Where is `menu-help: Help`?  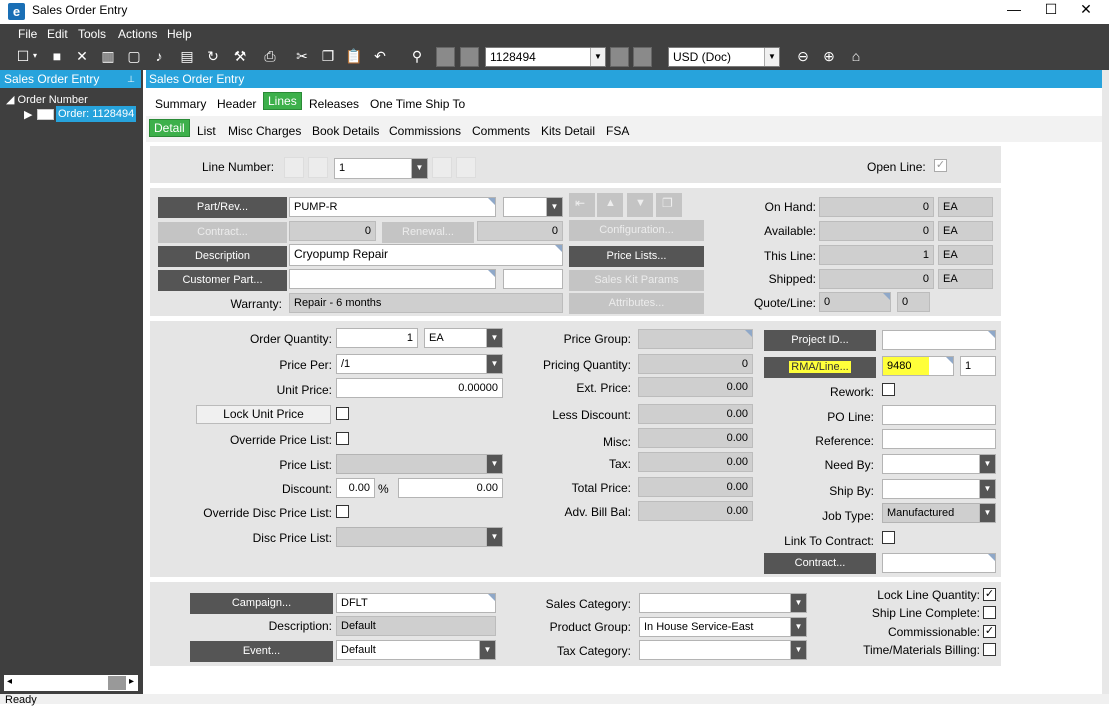 menu-help: Help is located at coordinates (179, 34).